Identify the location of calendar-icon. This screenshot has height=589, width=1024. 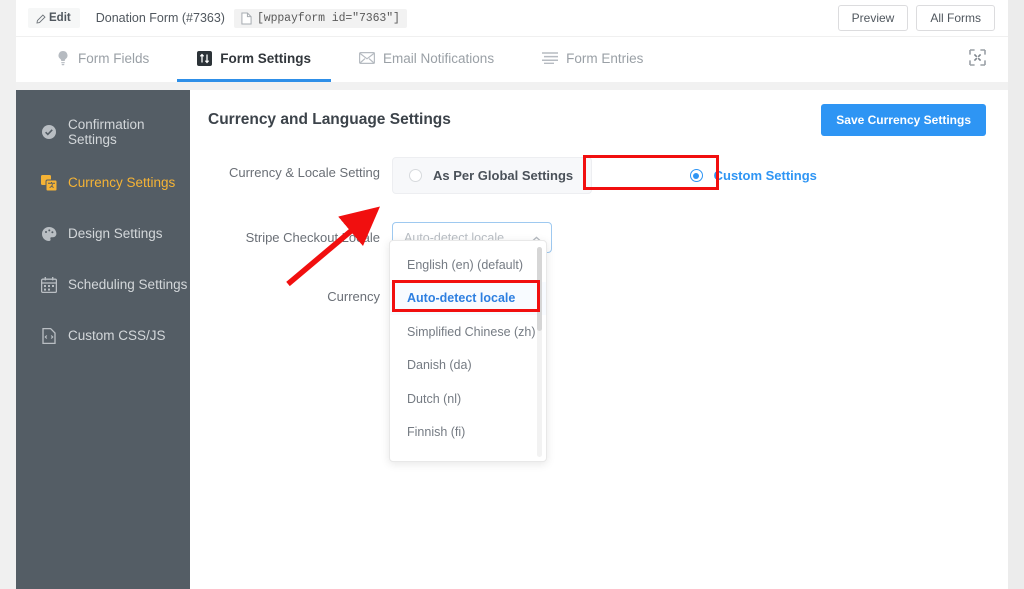
(48, 284).